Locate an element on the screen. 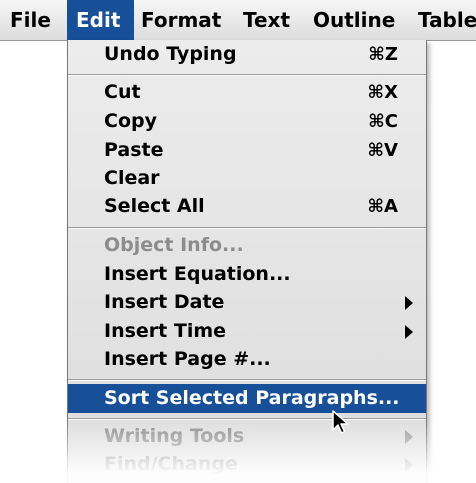  menu-item-label: Writing Tools is located at coordinates (174, 436).